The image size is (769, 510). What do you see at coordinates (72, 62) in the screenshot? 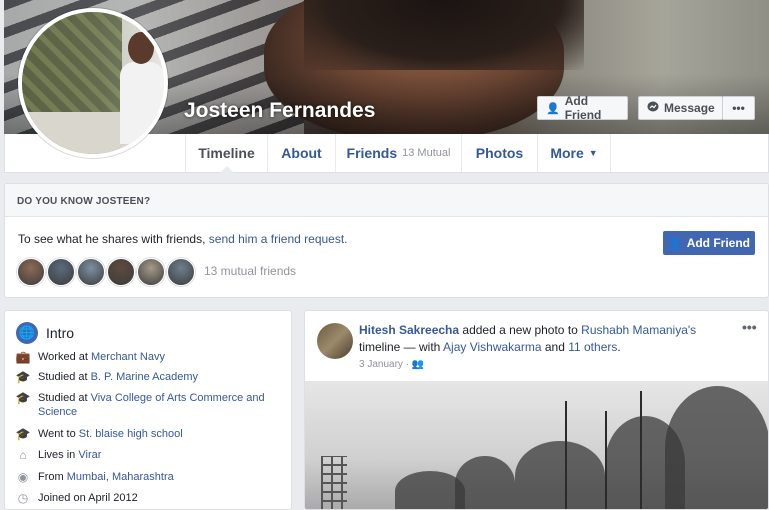
I see `avatar-wall` at bounding box center [72, 62].